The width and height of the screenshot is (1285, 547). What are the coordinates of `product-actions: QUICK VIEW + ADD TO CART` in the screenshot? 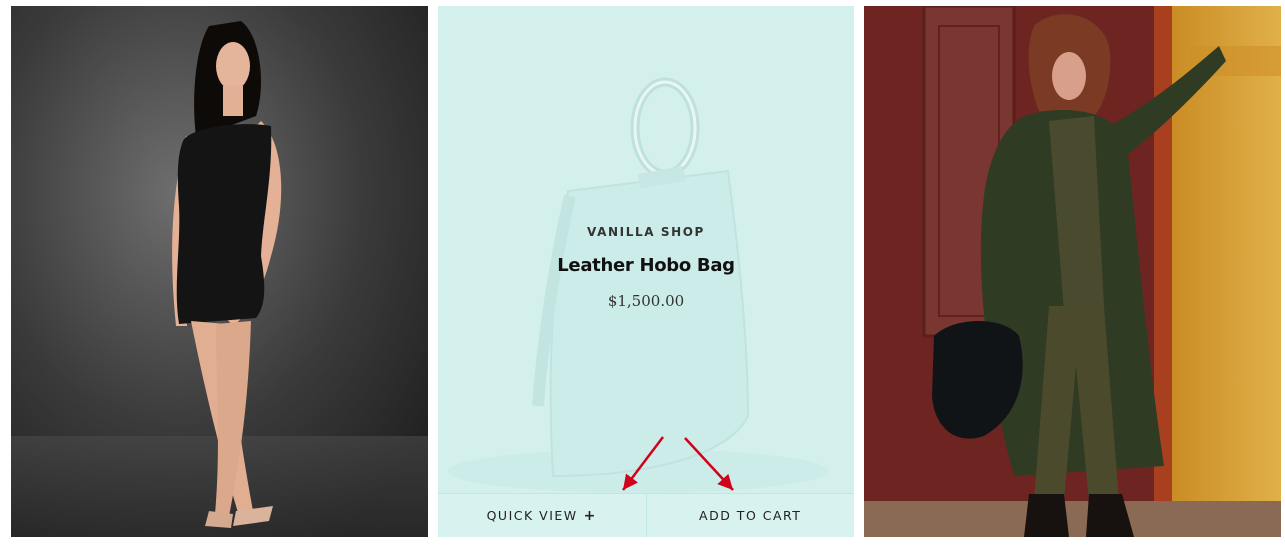 It's located at (646, 515).